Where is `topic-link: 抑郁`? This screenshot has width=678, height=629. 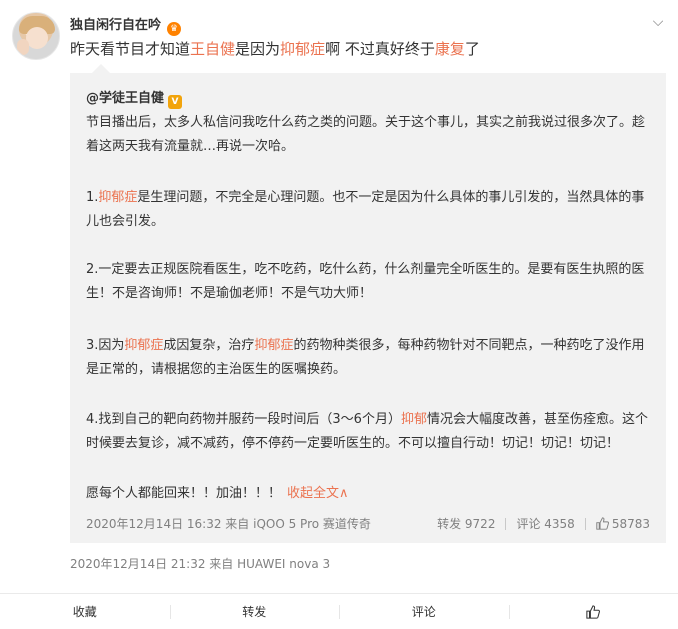 topic-link: 抑郁 is located at coordinates (414, 419).